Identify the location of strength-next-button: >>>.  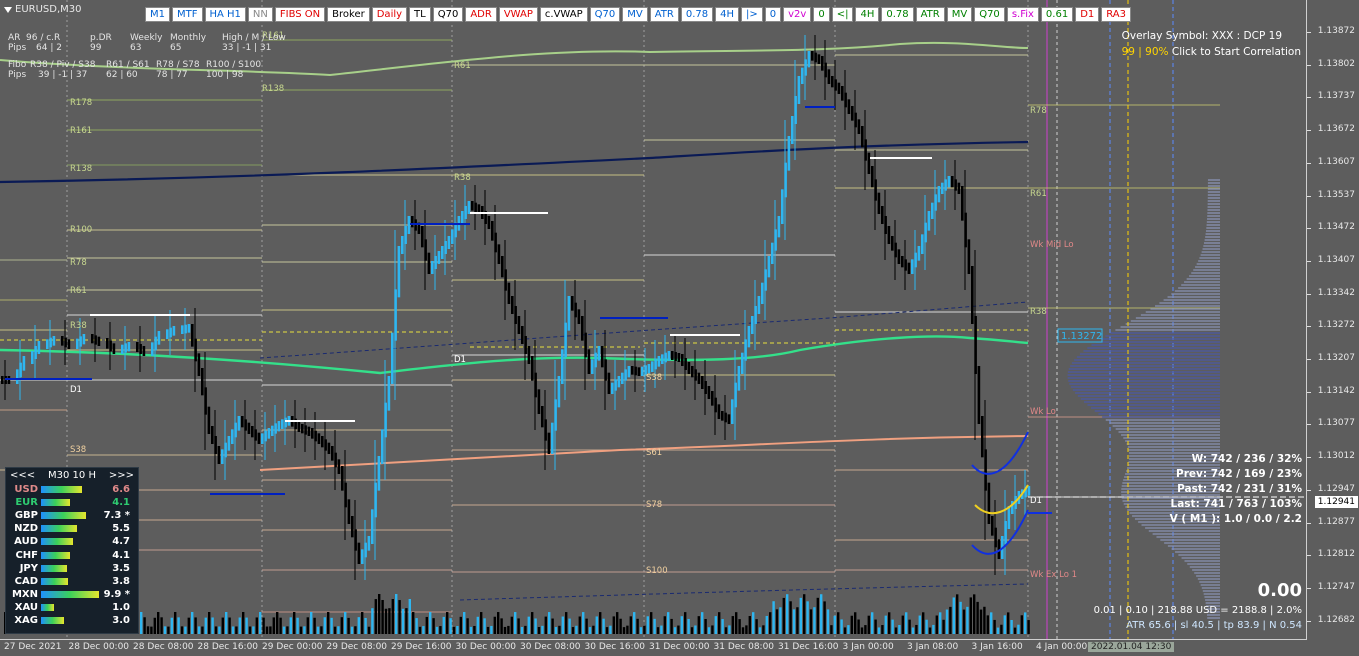
(121, 475).